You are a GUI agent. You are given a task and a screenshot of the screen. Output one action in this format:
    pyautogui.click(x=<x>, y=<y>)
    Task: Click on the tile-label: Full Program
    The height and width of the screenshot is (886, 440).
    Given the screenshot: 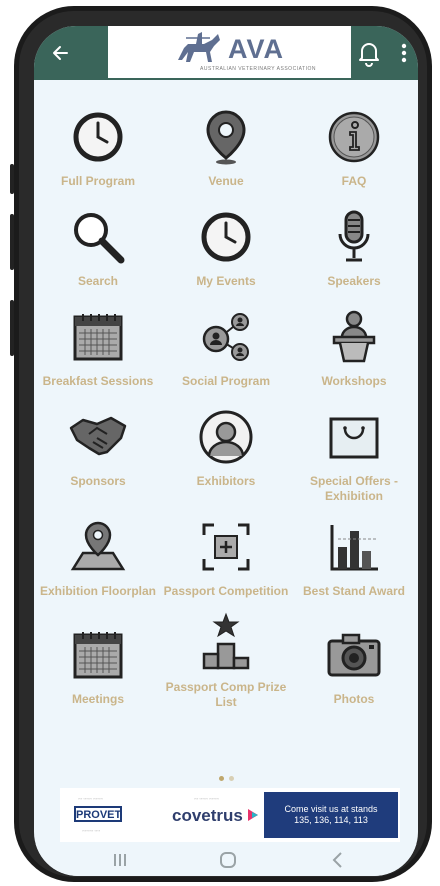 What is the action you would take?
    pyautogui.click(x=97, y=181)
    